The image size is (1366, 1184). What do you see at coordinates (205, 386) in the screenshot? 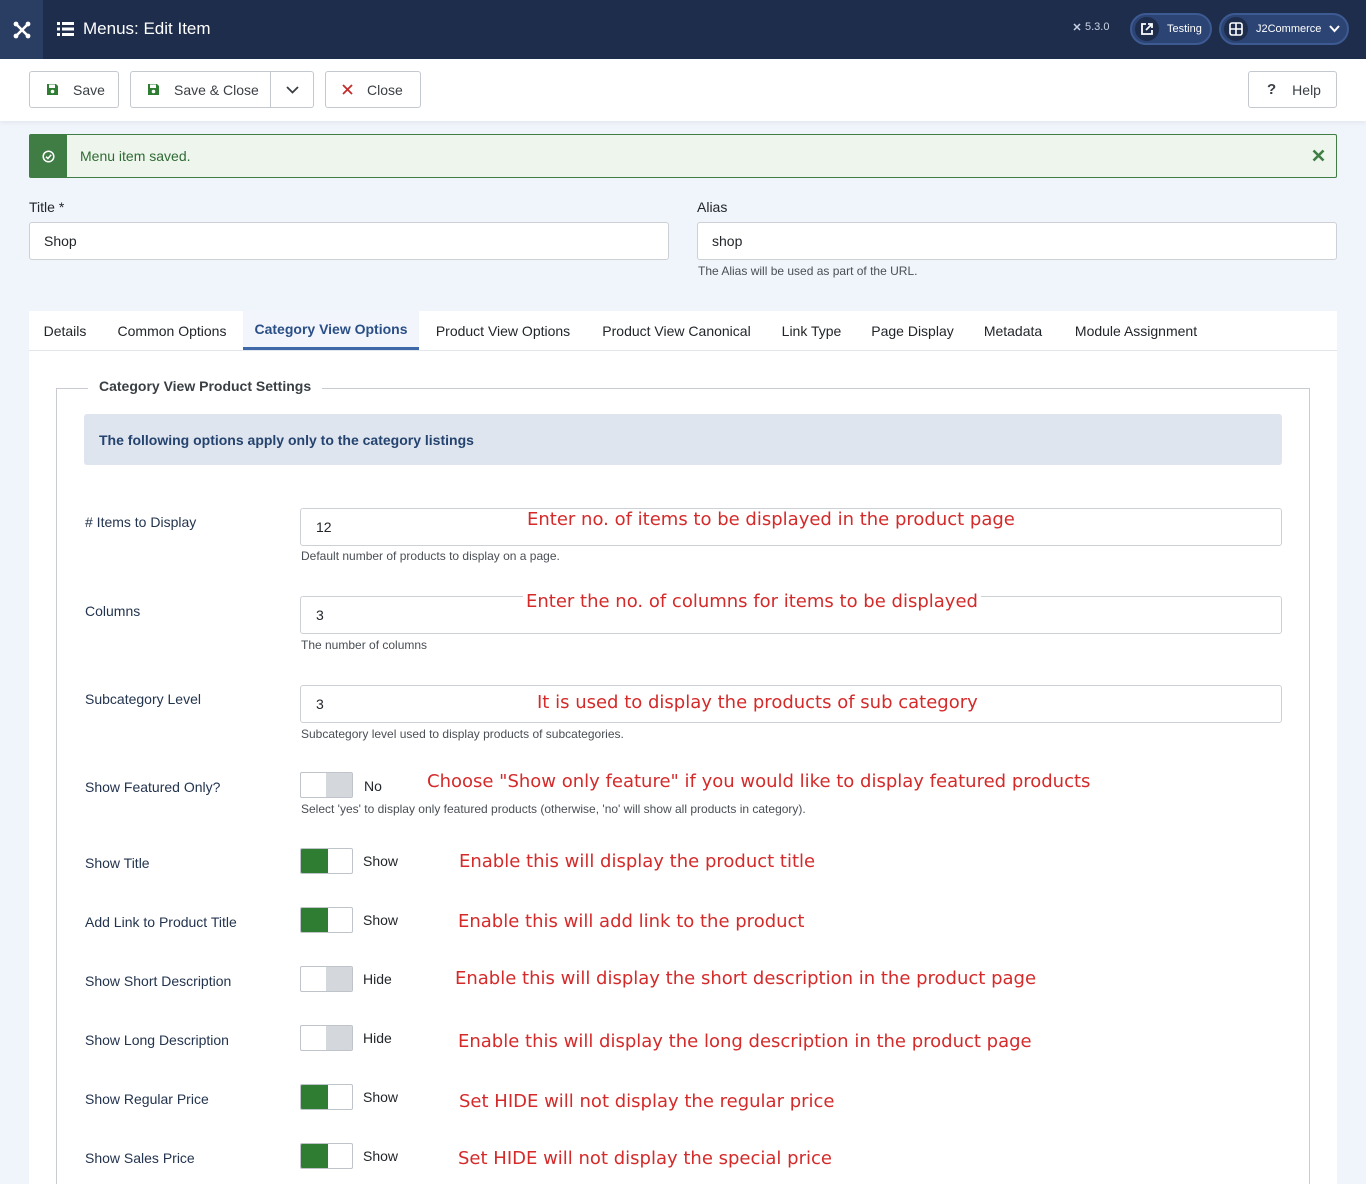
I see `fieldset-legend: Category View Product Settings` at bounding box center [205, 386].